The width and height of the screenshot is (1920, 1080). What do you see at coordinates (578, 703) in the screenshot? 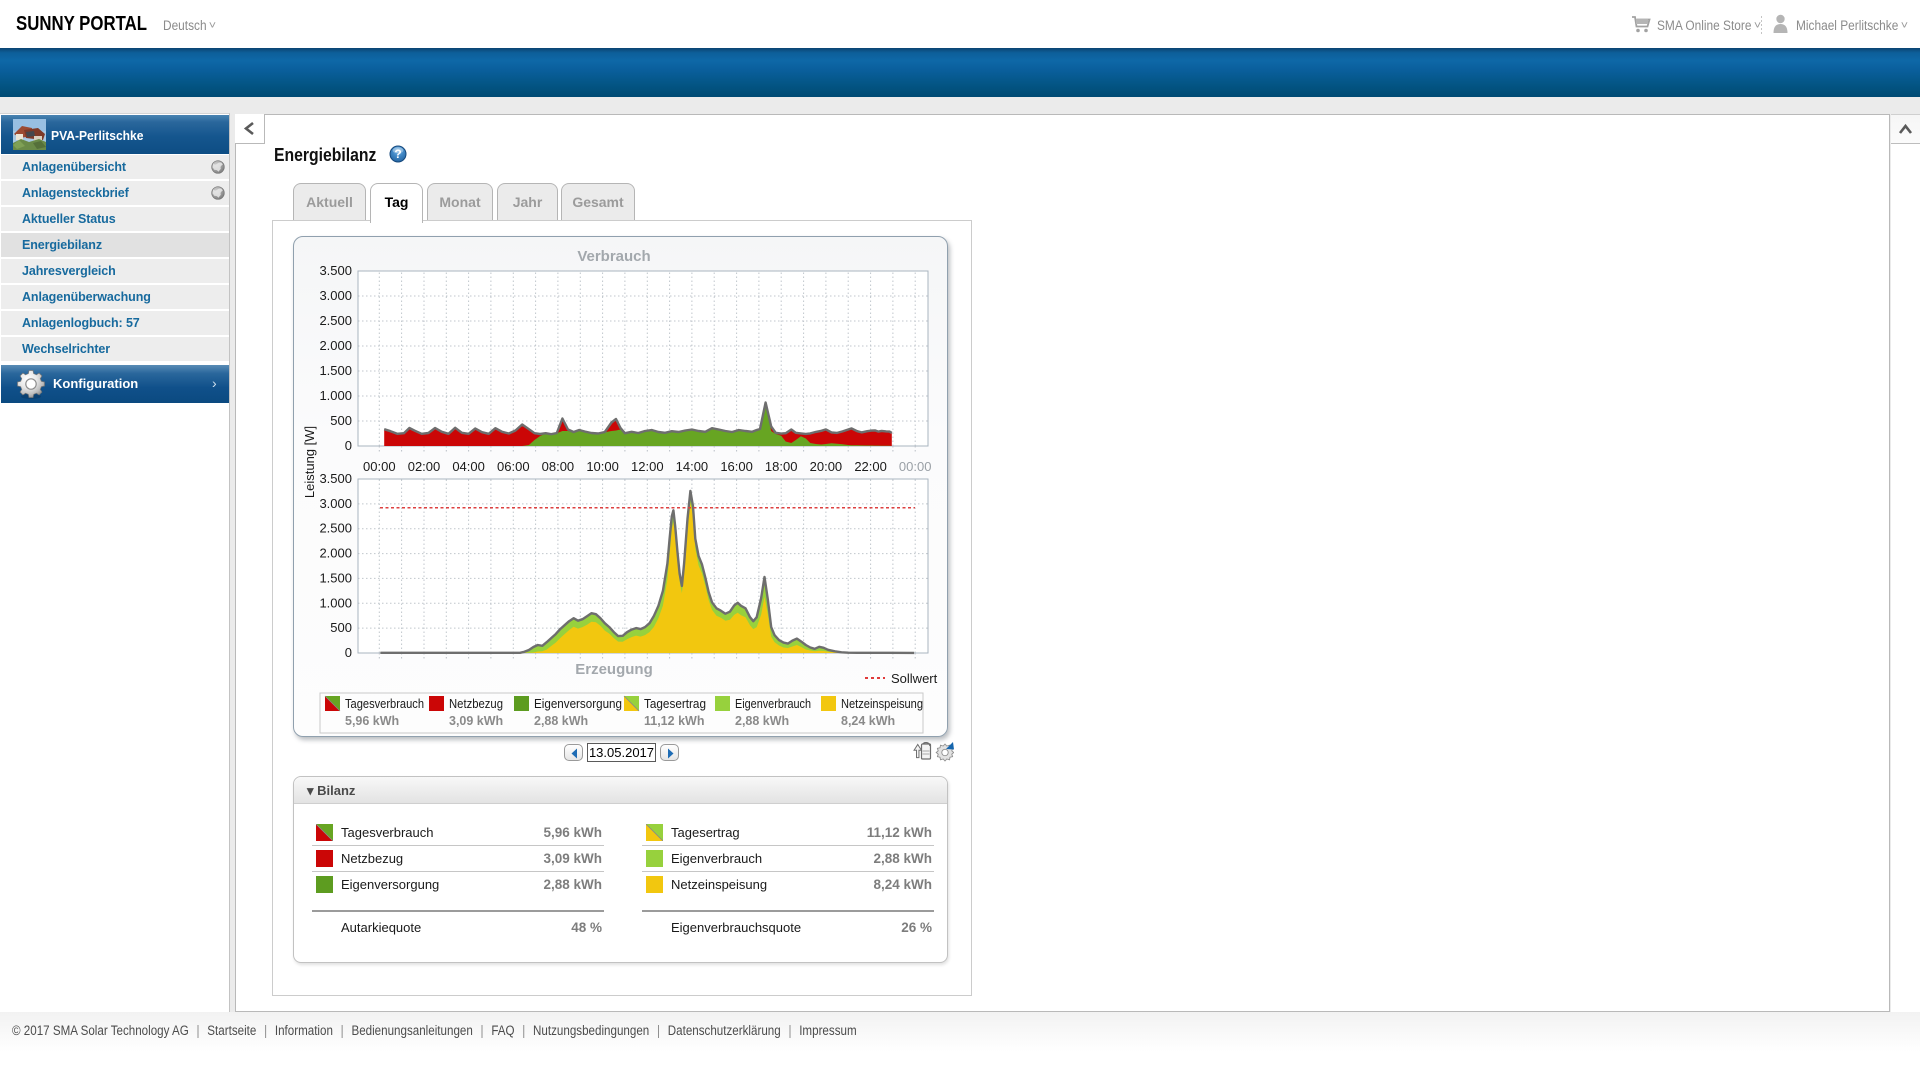
I see `svg-text: Eigenversorgung` at bounding box center [578, 703].